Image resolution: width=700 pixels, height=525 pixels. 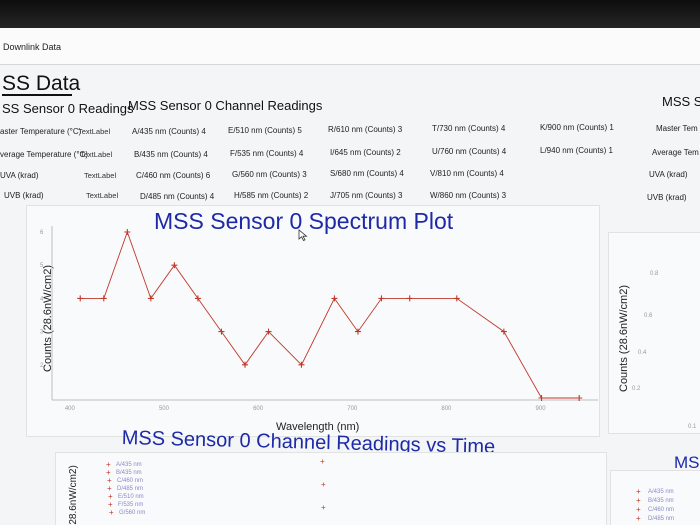 I want to click on x-tick-label: 500, so click(x=164, y=409).